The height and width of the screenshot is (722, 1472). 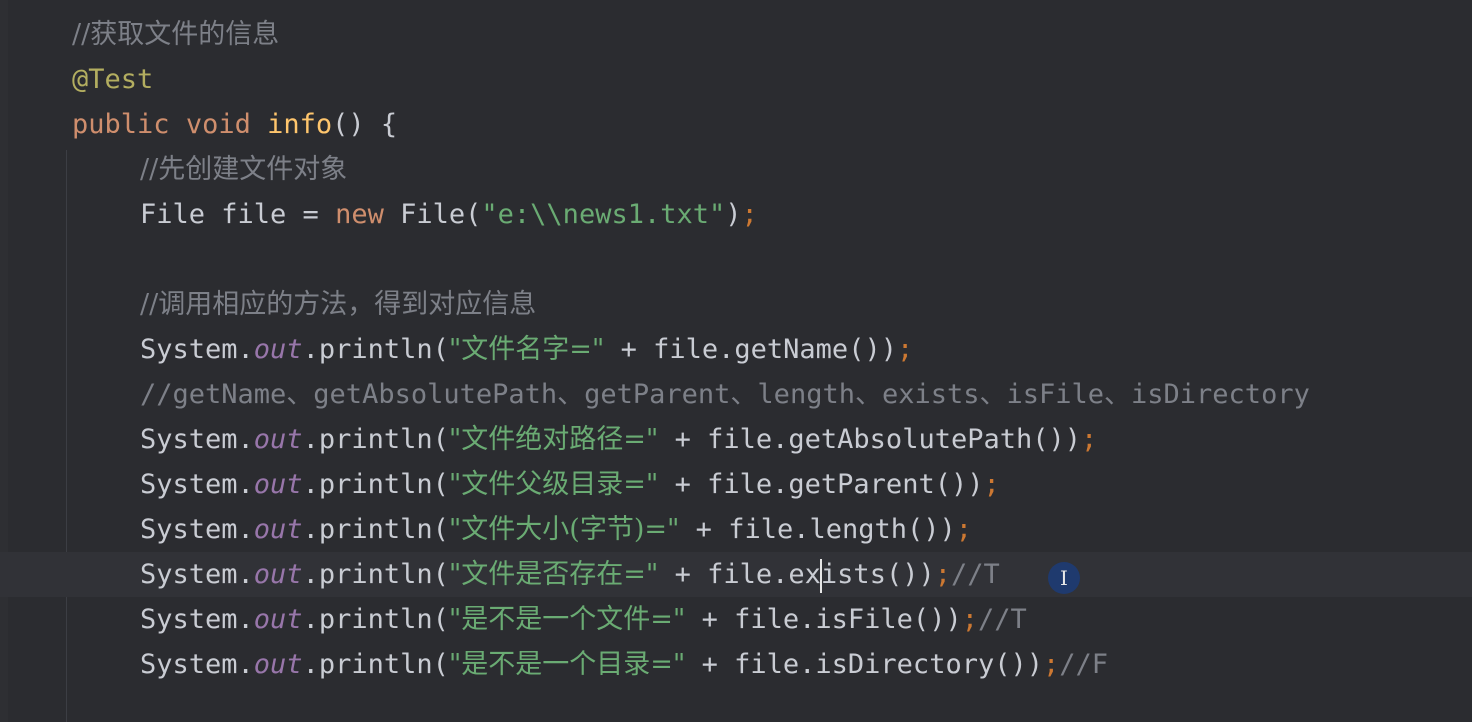 I want to click on indent-guide, so click(x=66, y=436).